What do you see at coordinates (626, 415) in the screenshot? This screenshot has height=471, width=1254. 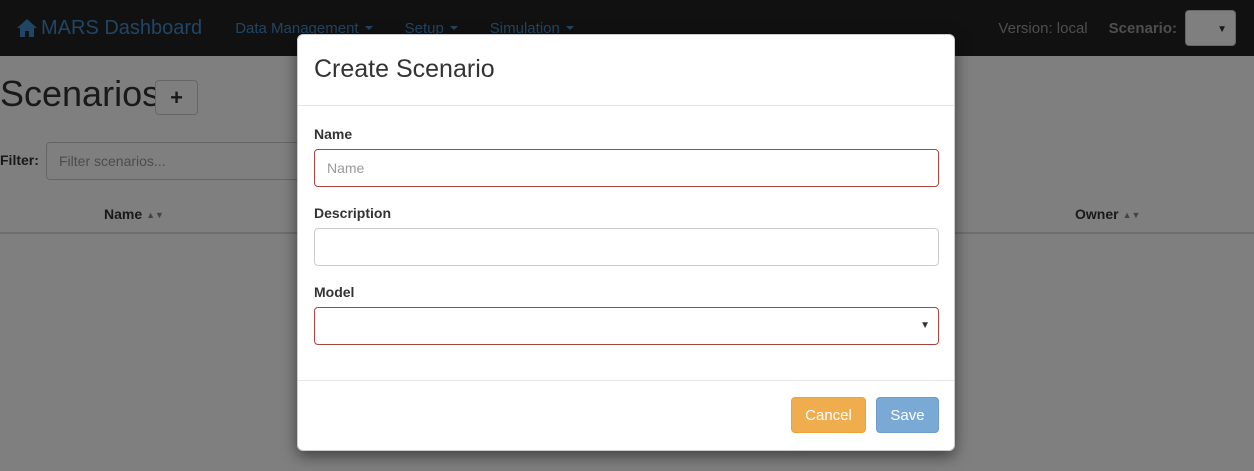 I see `modal-footer: Cancel Save` at bounding box center [626, 415].